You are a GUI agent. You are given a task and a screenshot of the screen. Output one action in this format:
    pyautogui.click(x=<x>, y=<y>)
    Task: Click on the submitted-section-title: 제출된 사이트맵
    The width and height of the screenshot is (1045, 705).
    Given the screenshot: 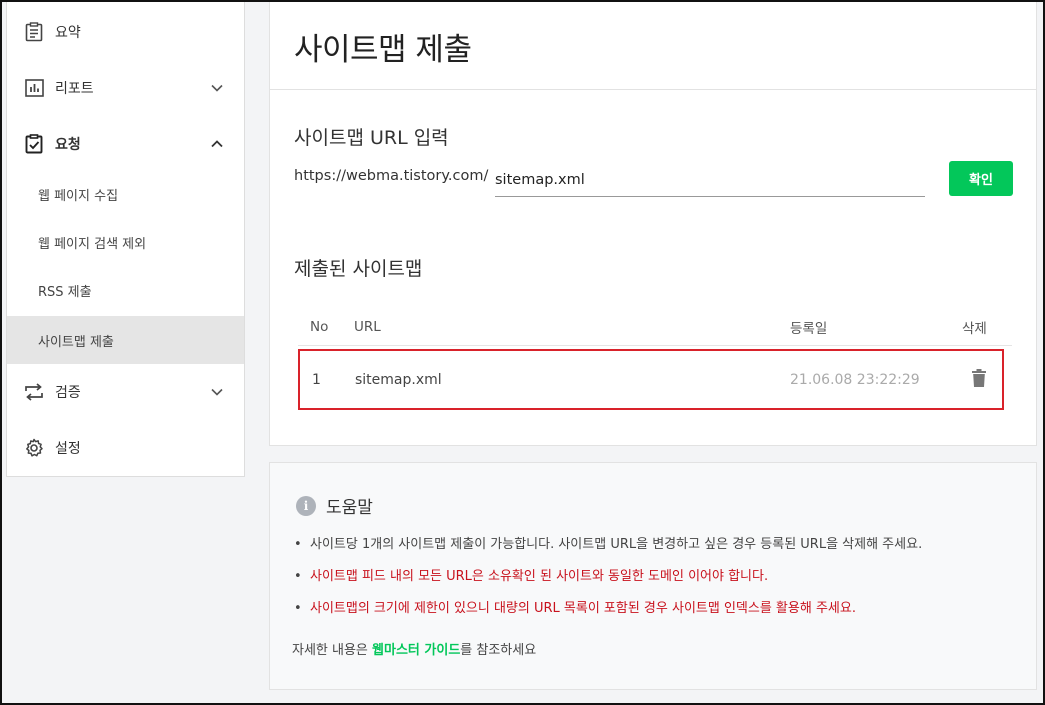 What is the action you would take?
    pyautogui.click(x=358, y=269)
    